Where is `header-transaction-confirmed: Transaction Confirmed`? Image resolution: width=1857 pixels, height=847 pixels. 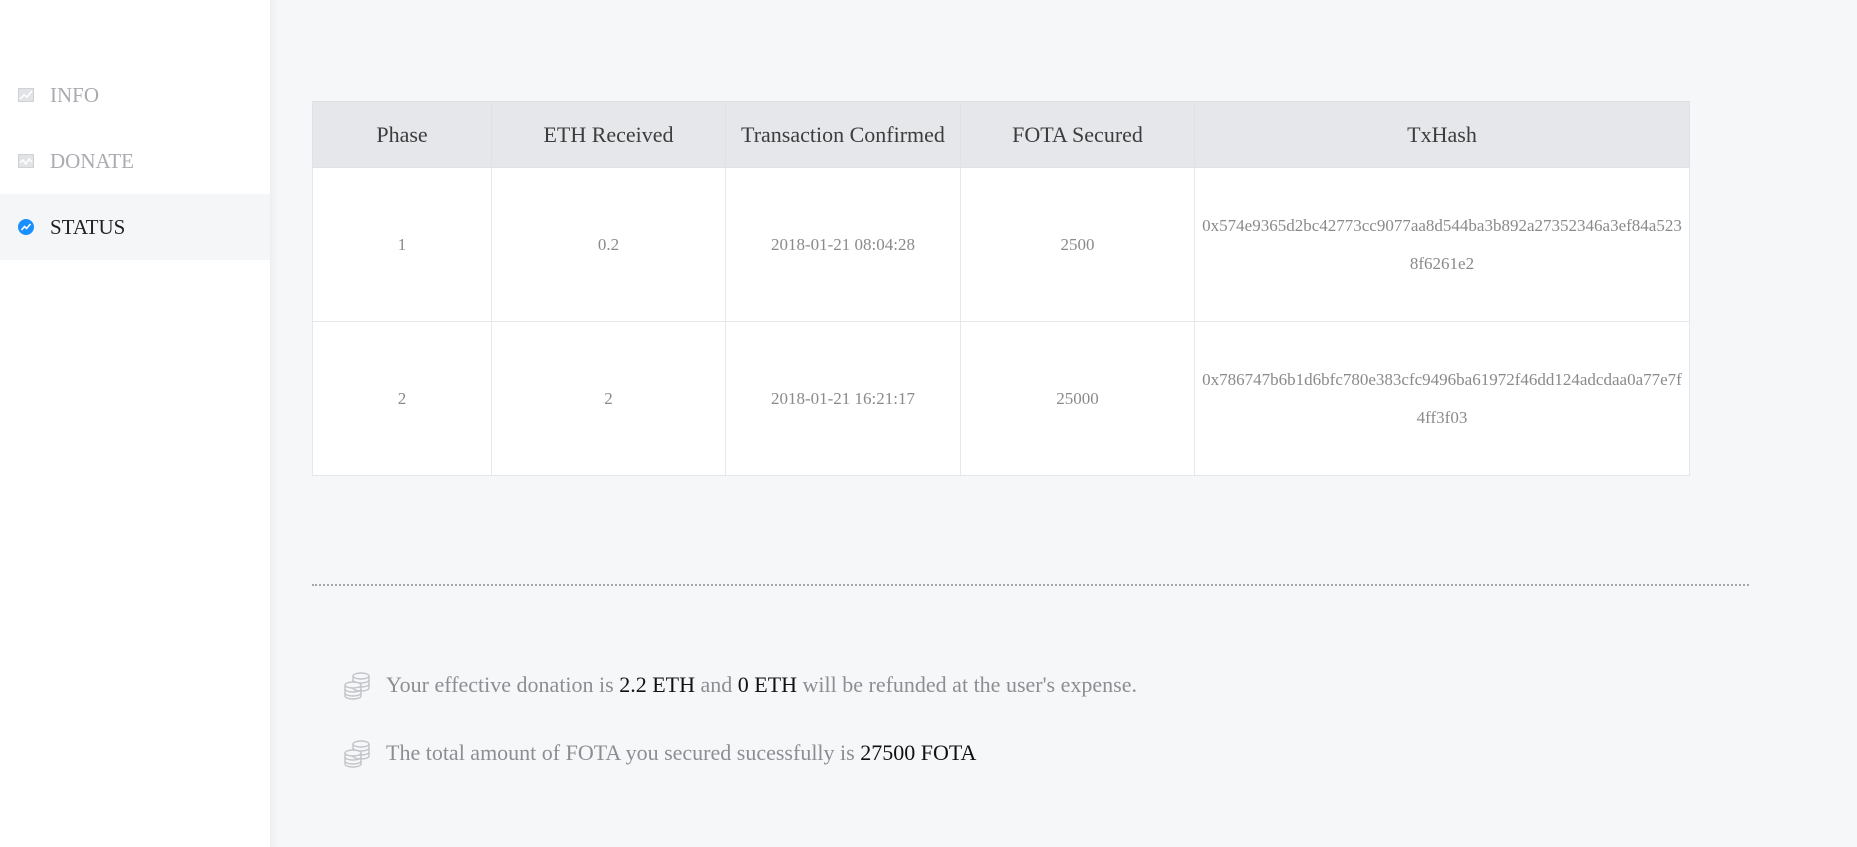
header-transaction-confirmed: Transaction Confirmed is located at coordinates (843, 134).